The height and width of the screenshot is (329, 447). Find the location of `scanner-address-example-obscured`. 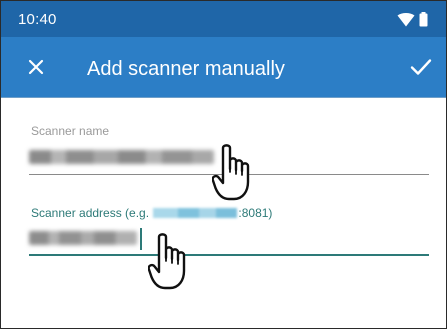

scanner-address-example-obscured is located at coordinates (195, 213).